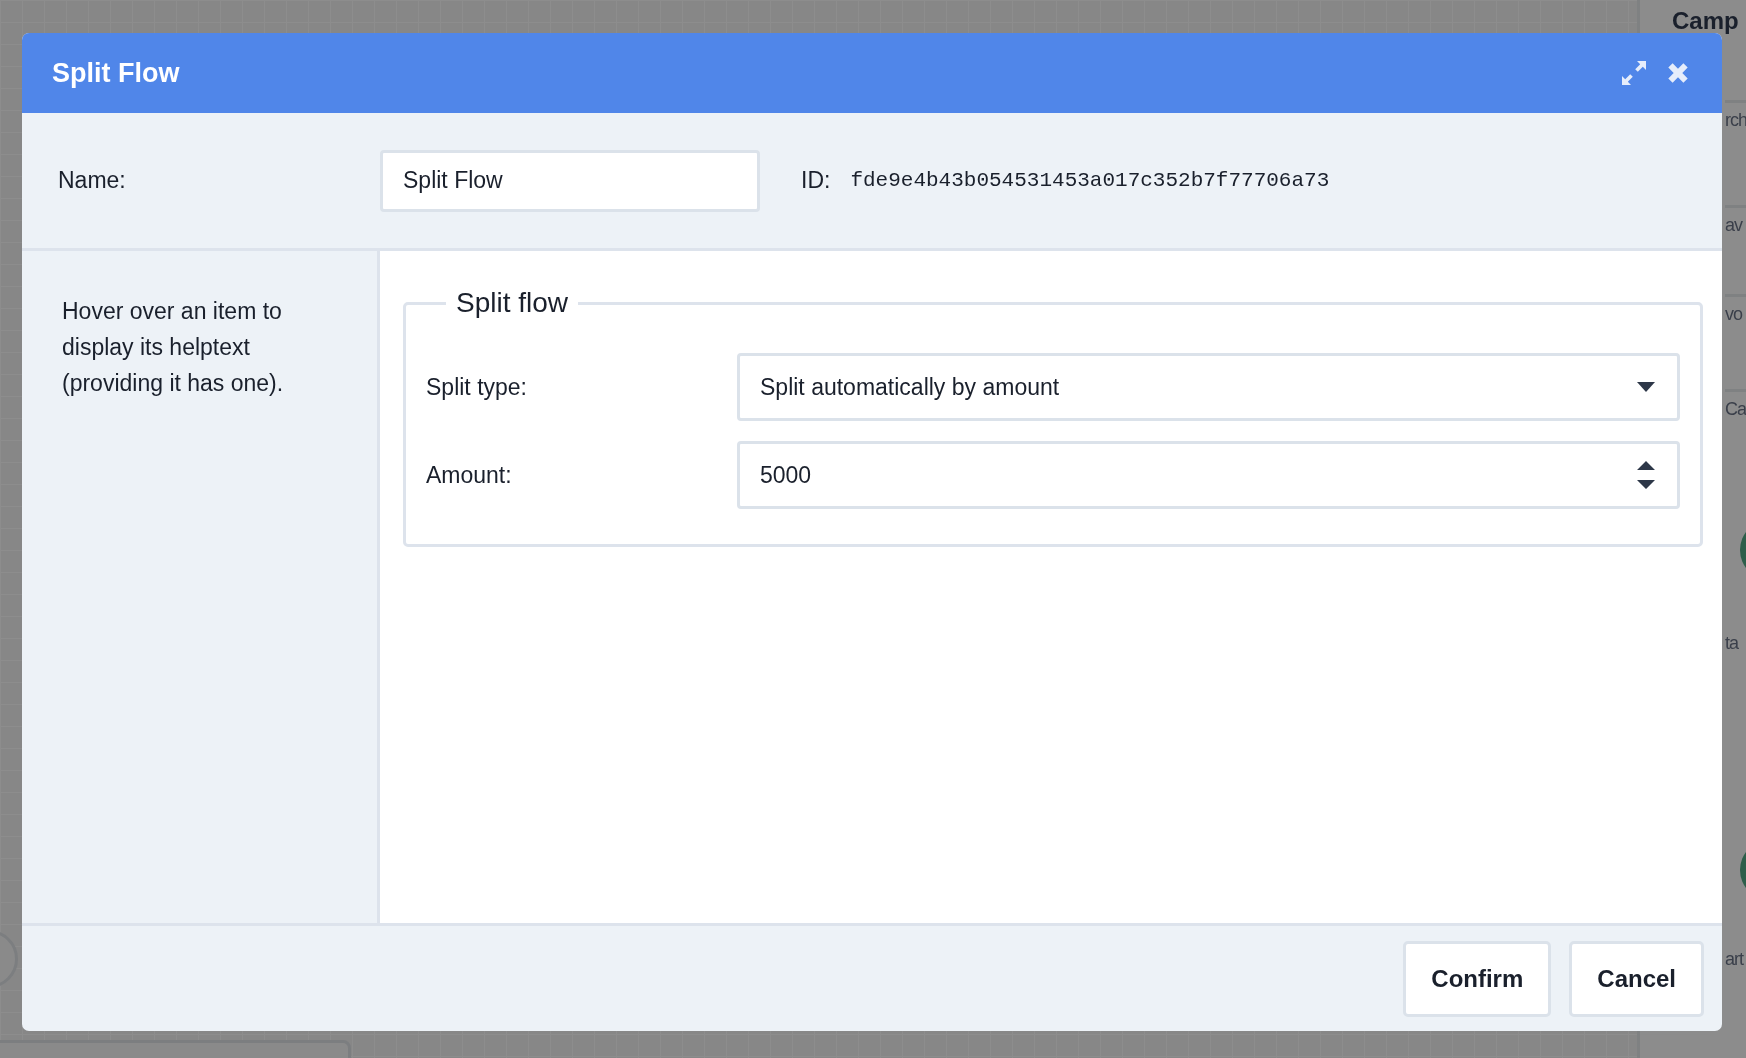 The image size is (1746, 1058). I want to click on id-label: ID:, so click(816, 180).